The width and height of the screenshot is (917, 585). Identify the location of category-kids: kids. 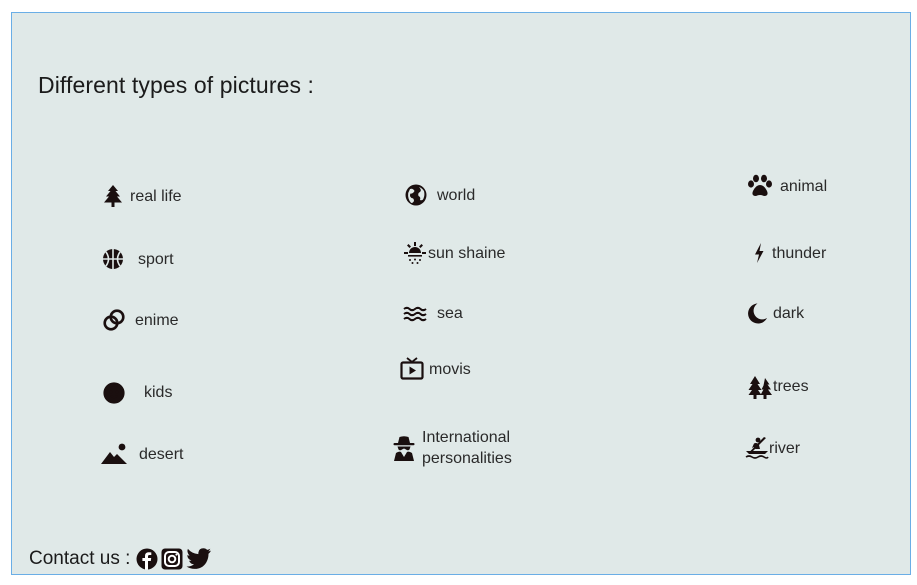
(137, 392).